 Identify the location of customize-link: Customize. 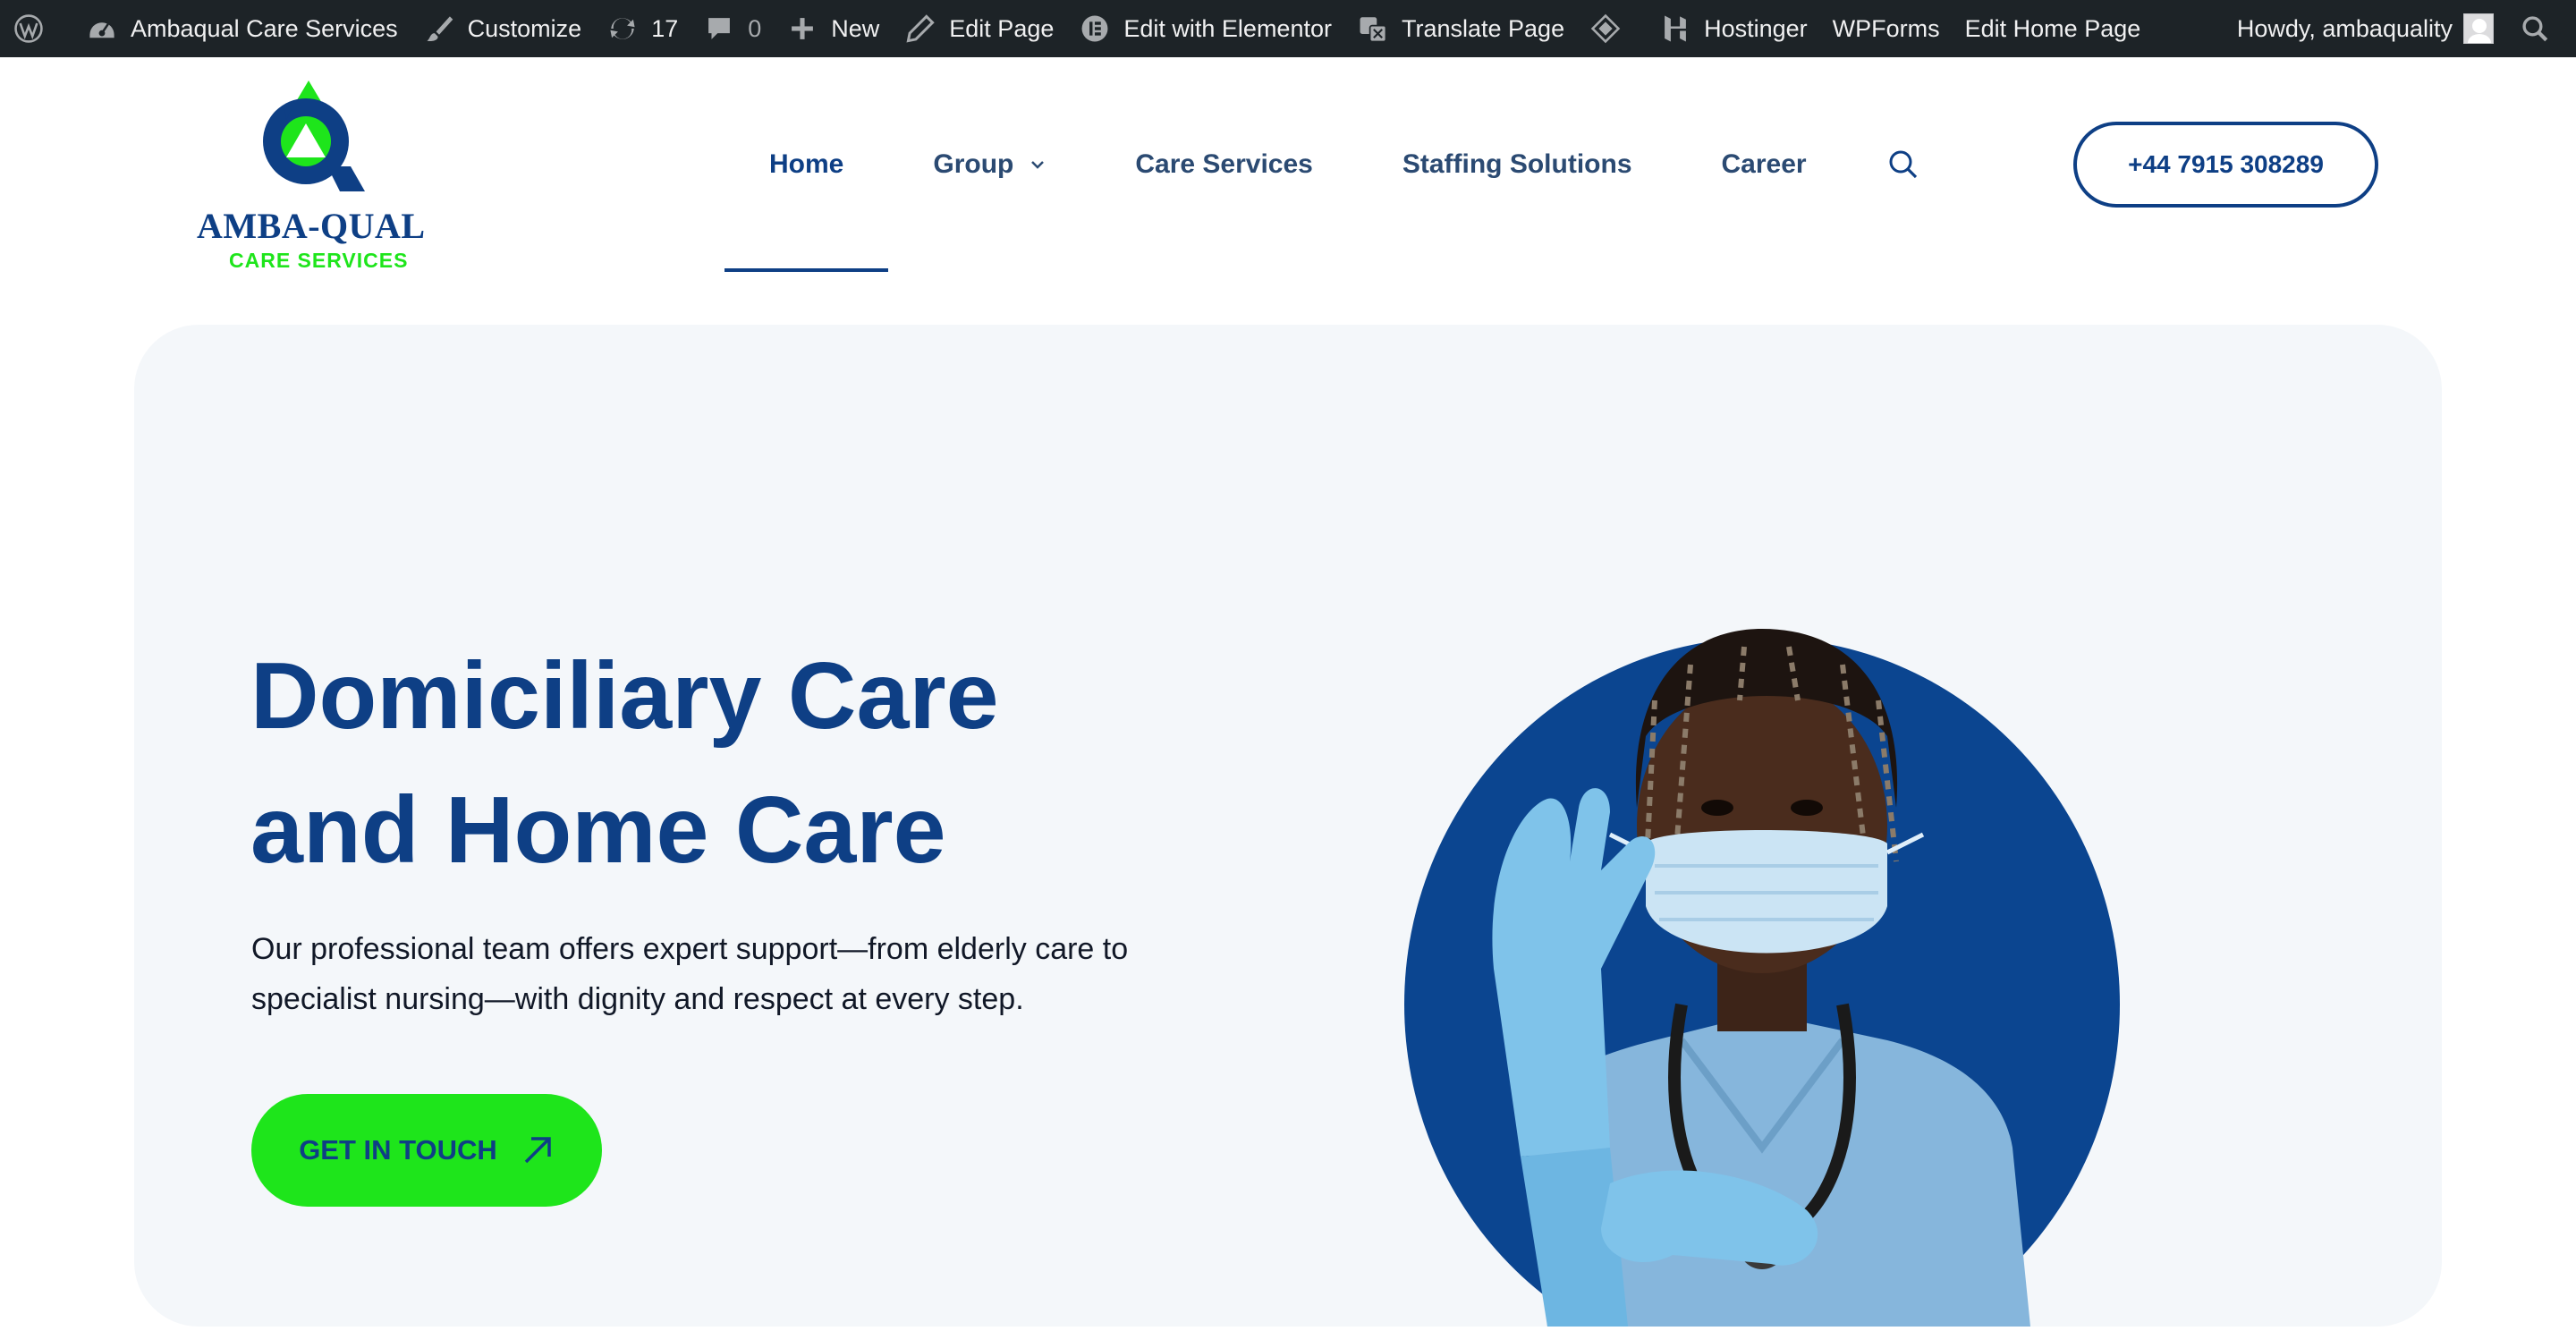
(503, 29).